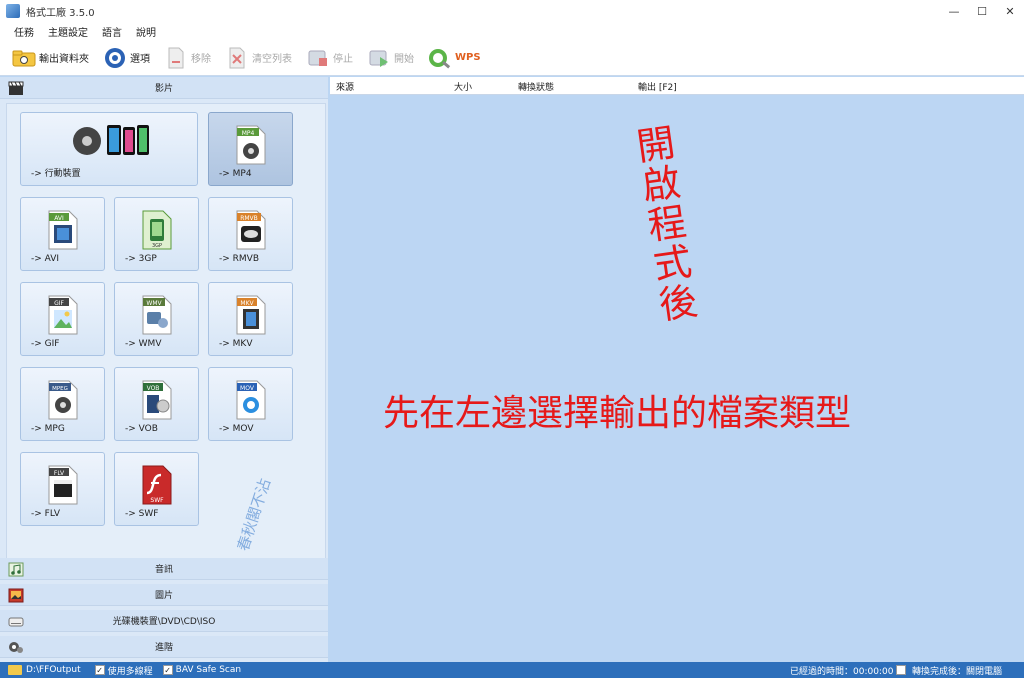 The height and width of the screenshot is (678, 1024). Describe the element at coordinates (404, 59) in the screenshot. I see `start-label: 開始` at that location.